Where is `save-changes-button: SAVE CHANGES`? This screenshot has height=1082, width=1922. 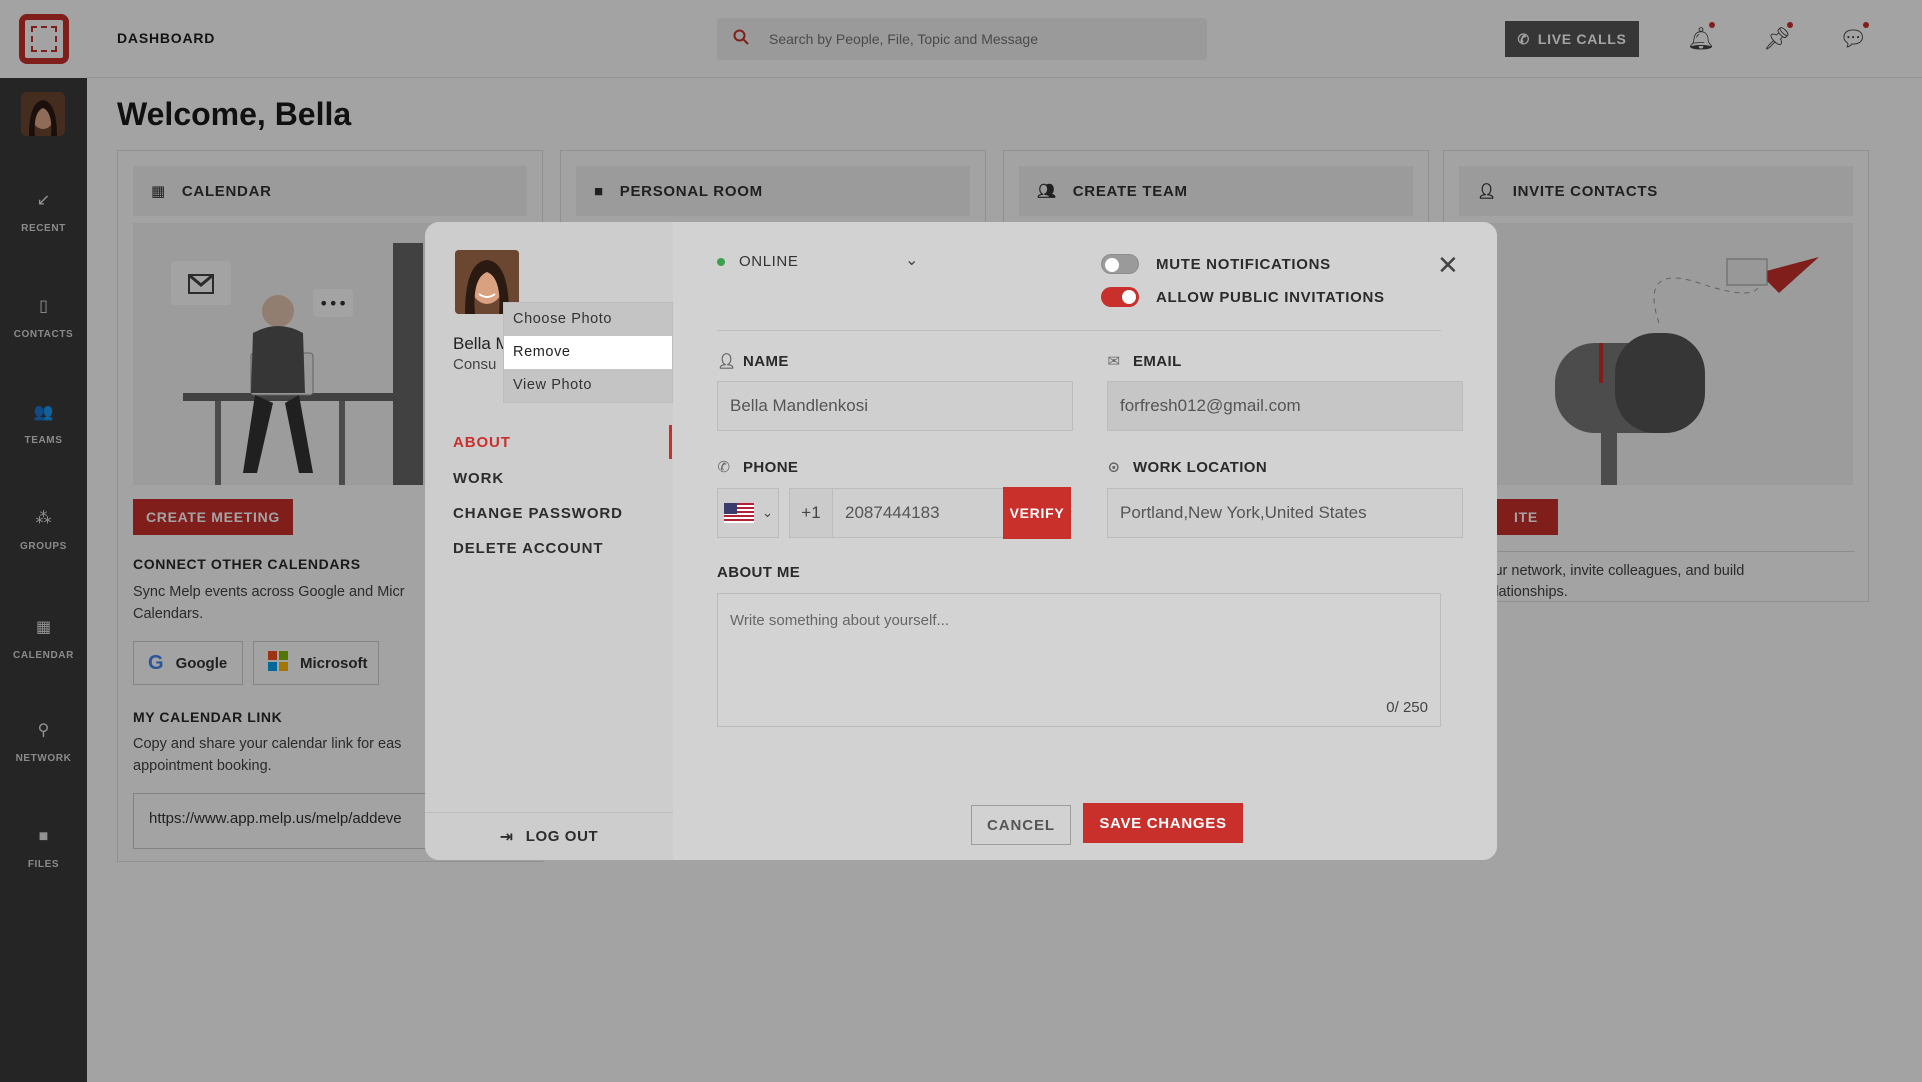
save-changes-button: SAVE CHANGES is located at coordinates (1163, 823).